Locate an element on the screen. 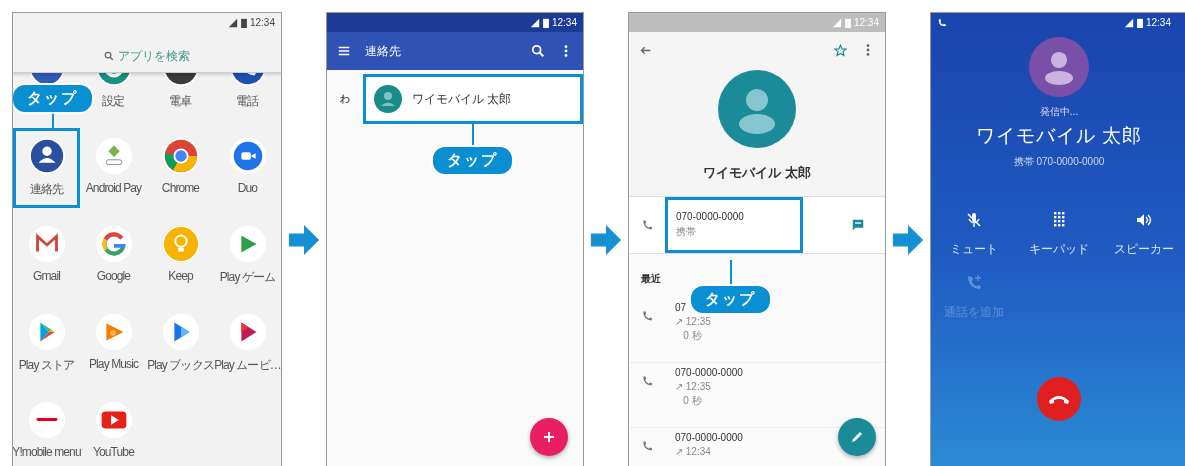  lightbulb-icon is located at coordinates (180, 244).